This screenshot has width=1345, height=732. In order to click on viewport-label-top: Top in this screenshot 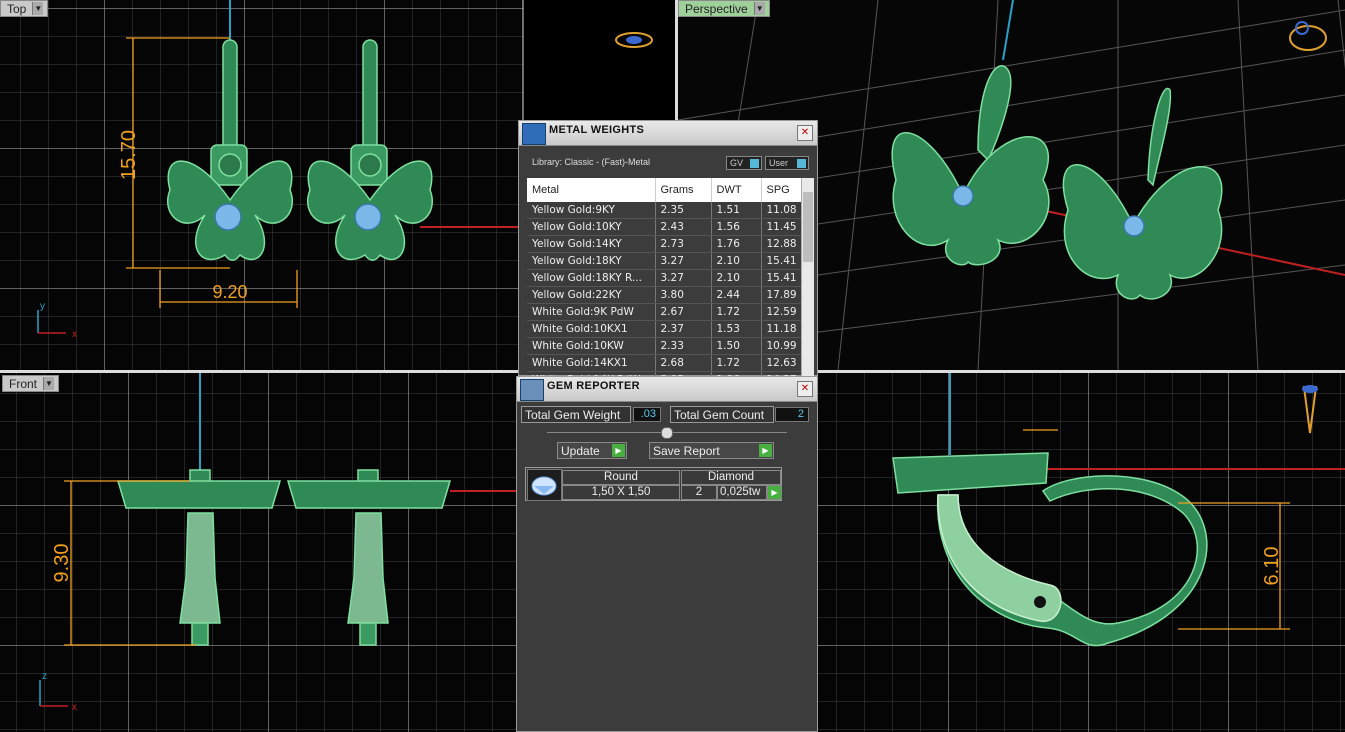, I will do `click(17, 8)`.